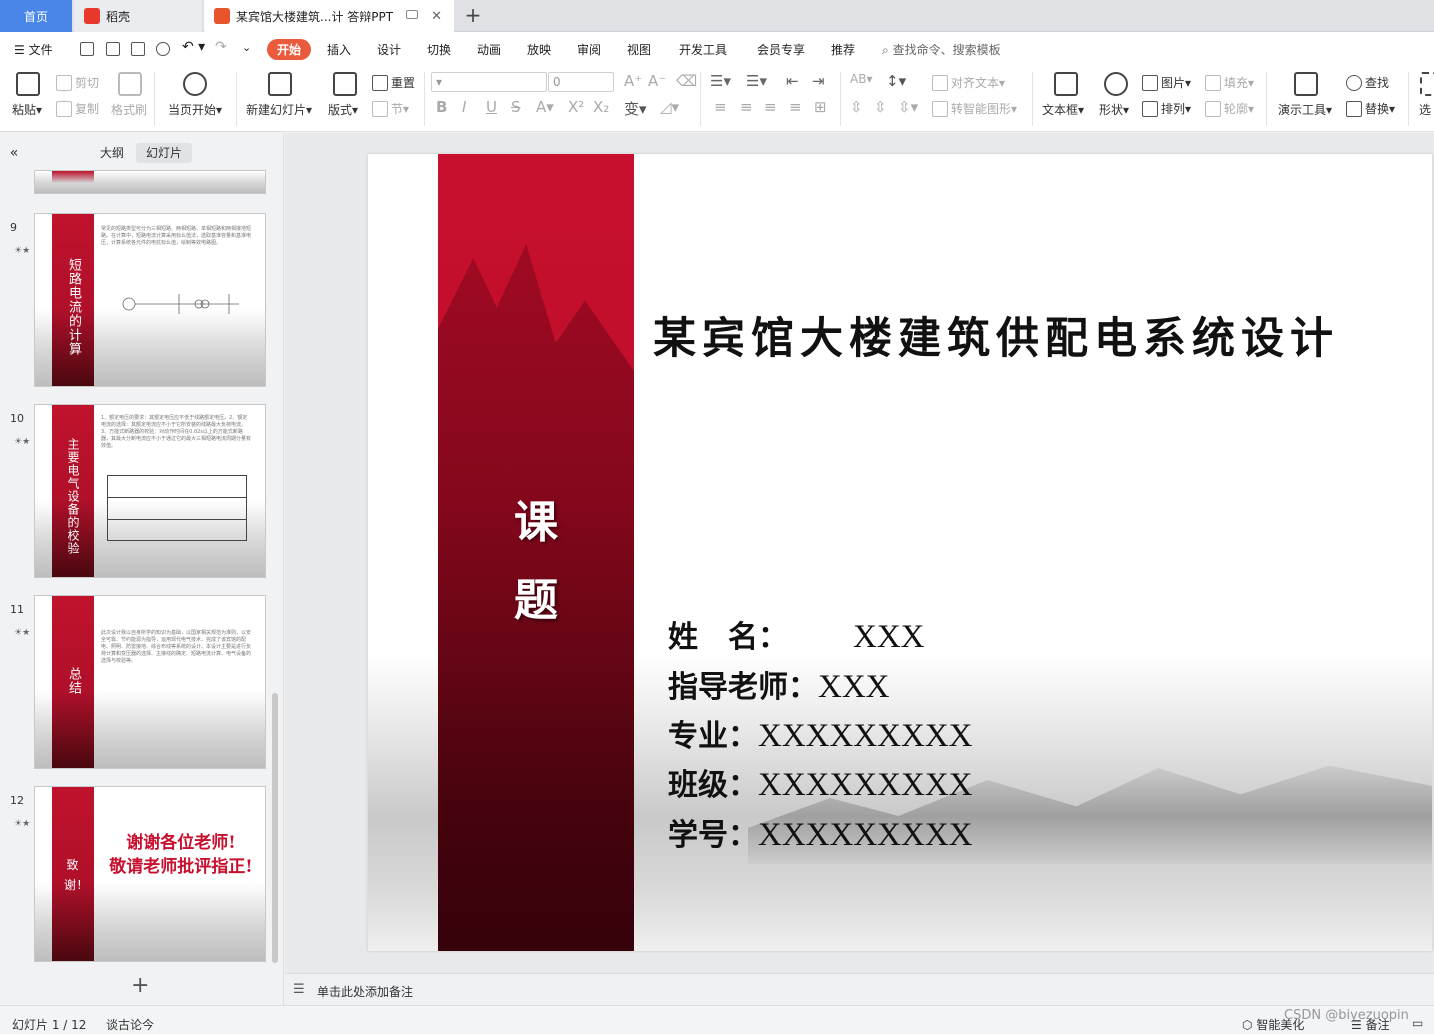  What do you see at coordinates (974, 108) in the screenshot?
I see `smart-art-button: 转智能图形 ▾` at bounding box center [974, 108].